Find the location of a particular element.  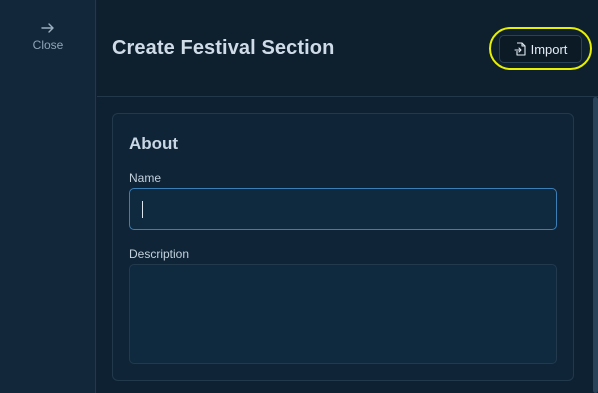

scrollbar is located at coordinates (595, 245).